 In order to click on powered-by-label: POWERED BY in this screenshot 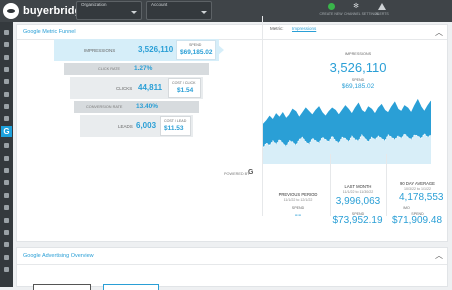, I will do `click(237, 174)`.